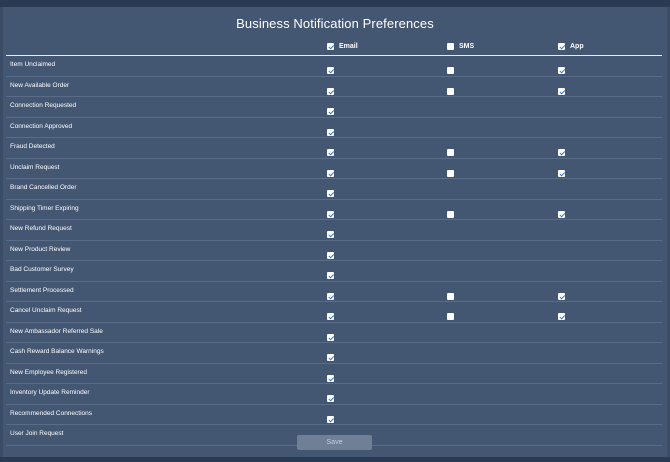  What do you see at coordinates (334, 66) in the screenshot?
I see `table-row: Item Unclaimed` at bounding box center [334, 66].